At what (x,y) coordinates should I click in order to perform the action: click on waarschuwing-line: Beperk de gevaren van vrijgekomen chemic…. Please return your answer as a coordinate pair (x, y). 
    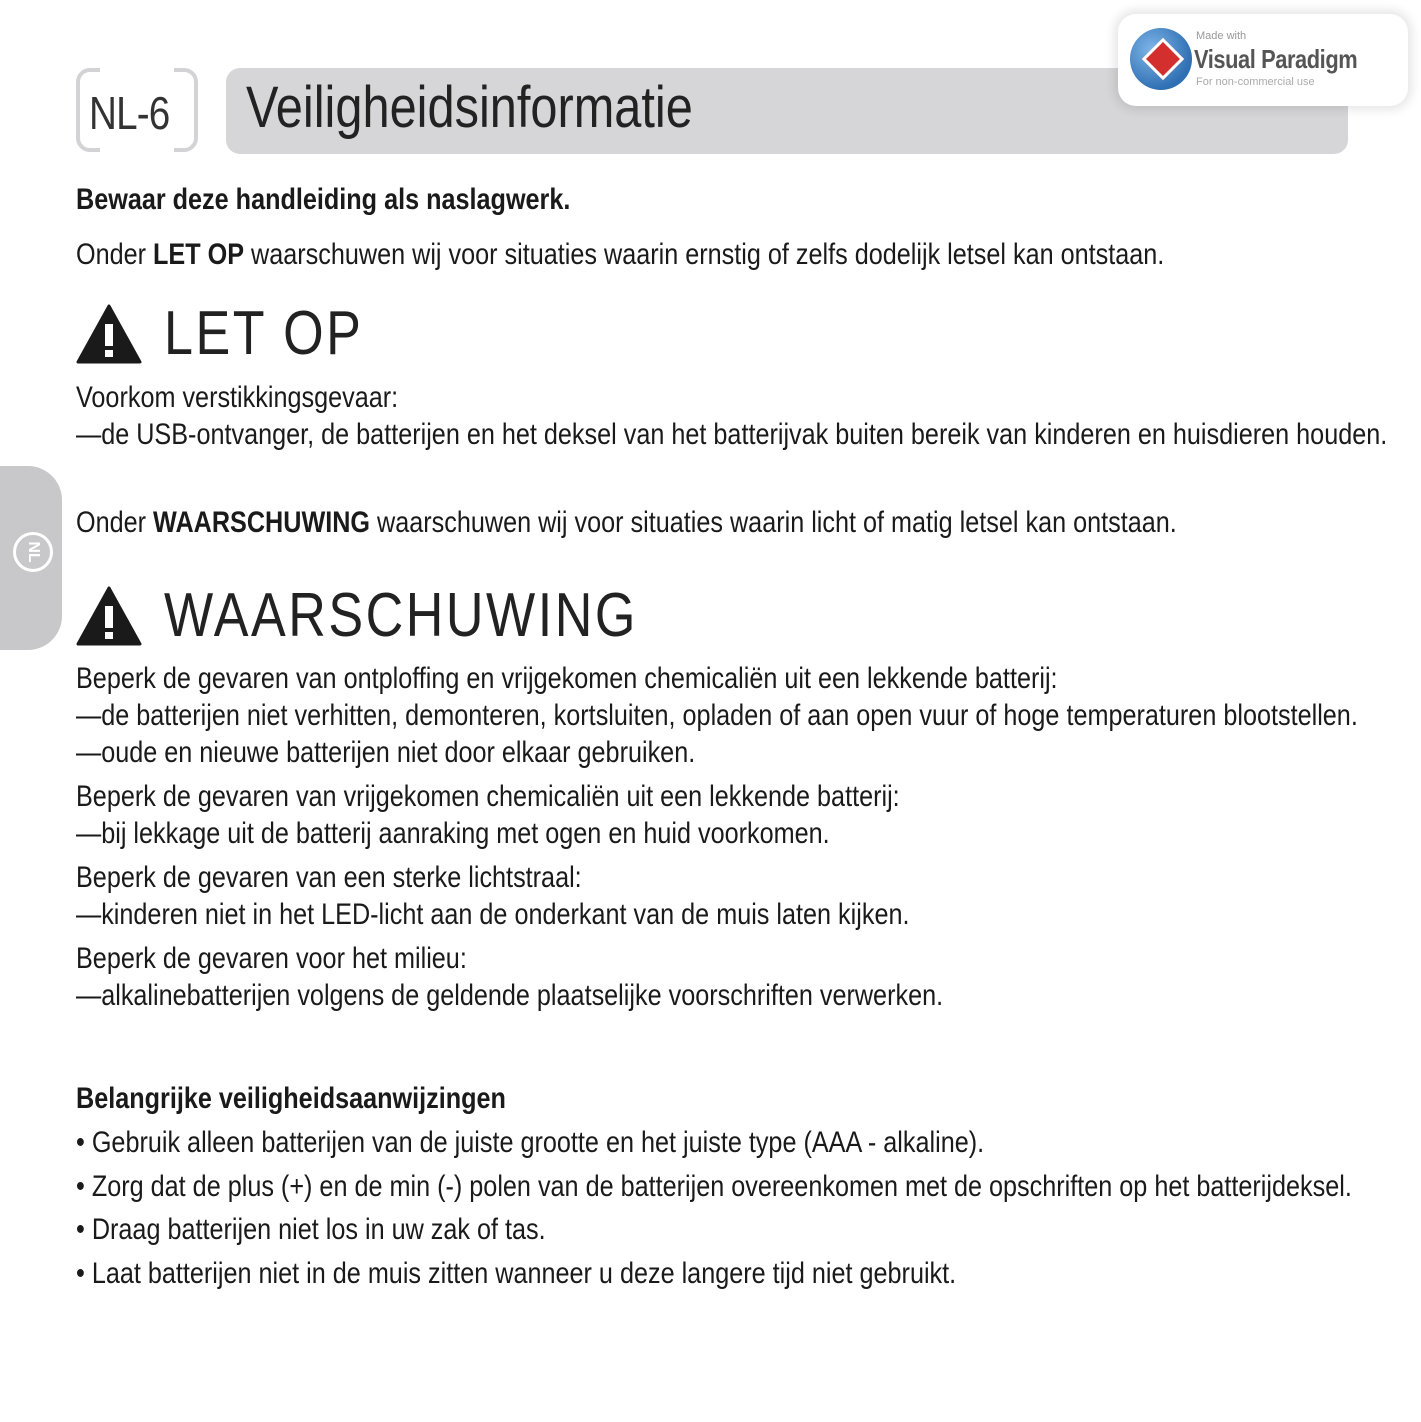
    Looking at the image, I should click on (488, 796).